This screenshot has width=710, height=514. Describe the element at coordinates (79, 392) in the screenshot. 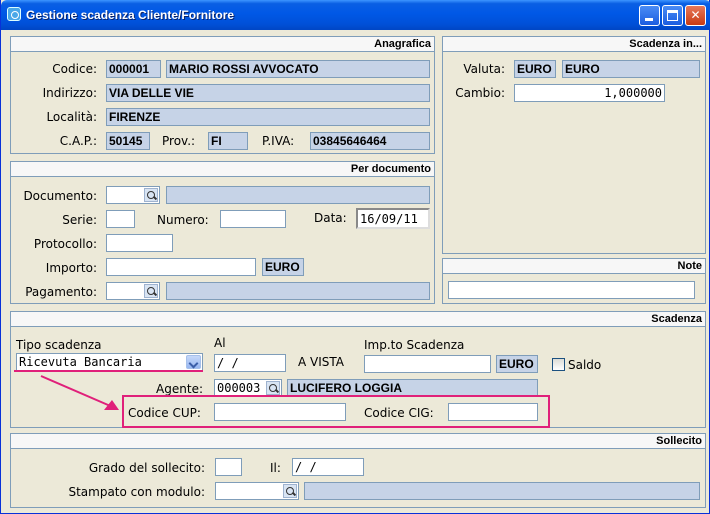

I see `annotation-arrow` at that location.